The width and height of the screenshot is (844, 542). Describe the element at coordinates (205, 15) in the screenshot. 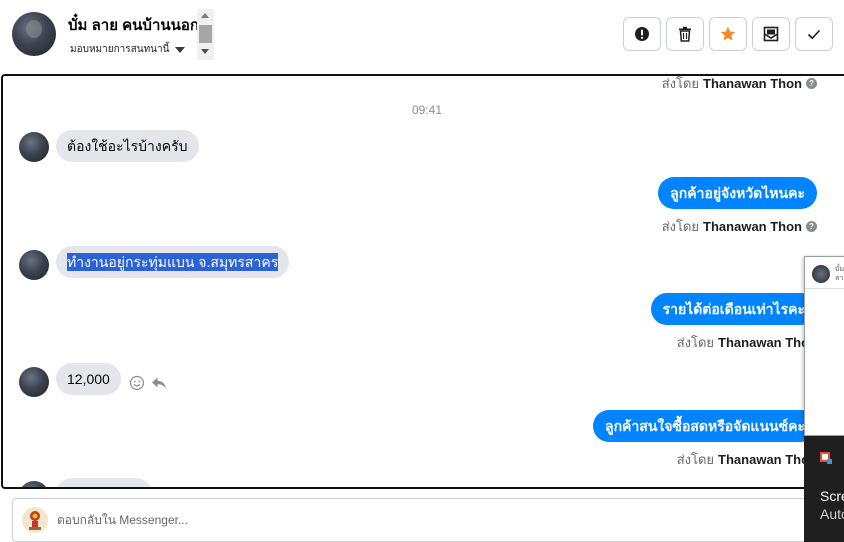

I see `scroll-up-arrow-icon` at that location.